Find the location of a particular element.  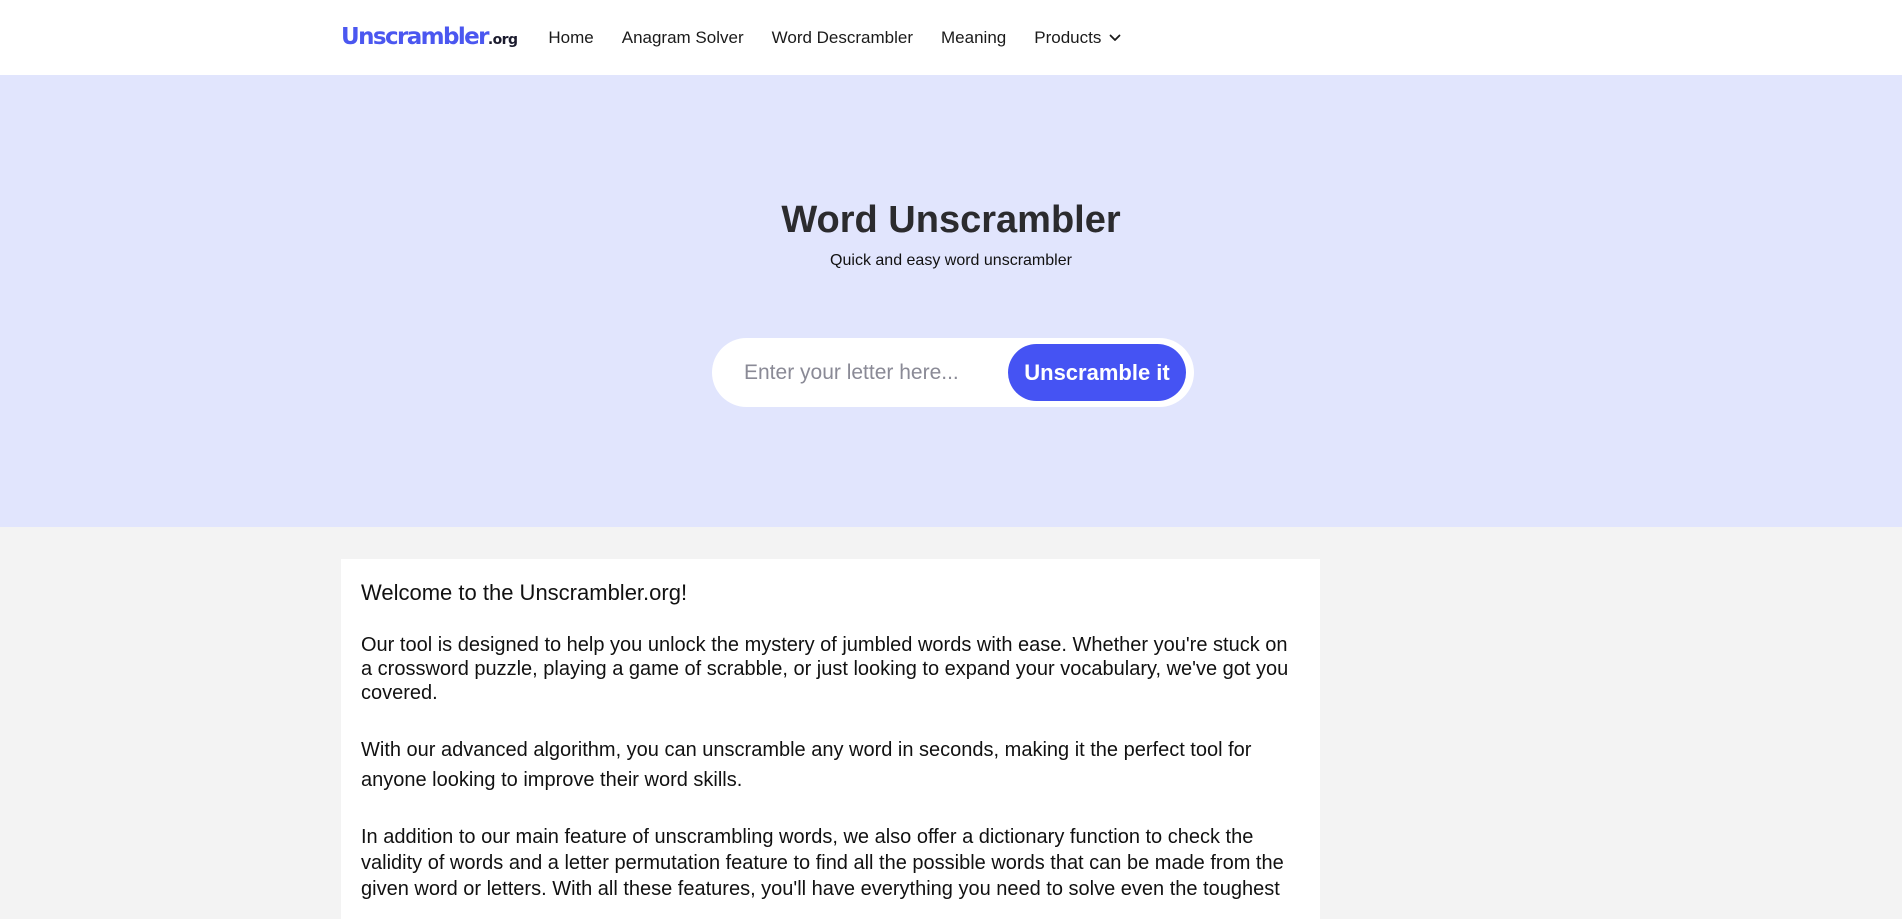

search-form: Unscramble it is located at coordinates (953, 372).